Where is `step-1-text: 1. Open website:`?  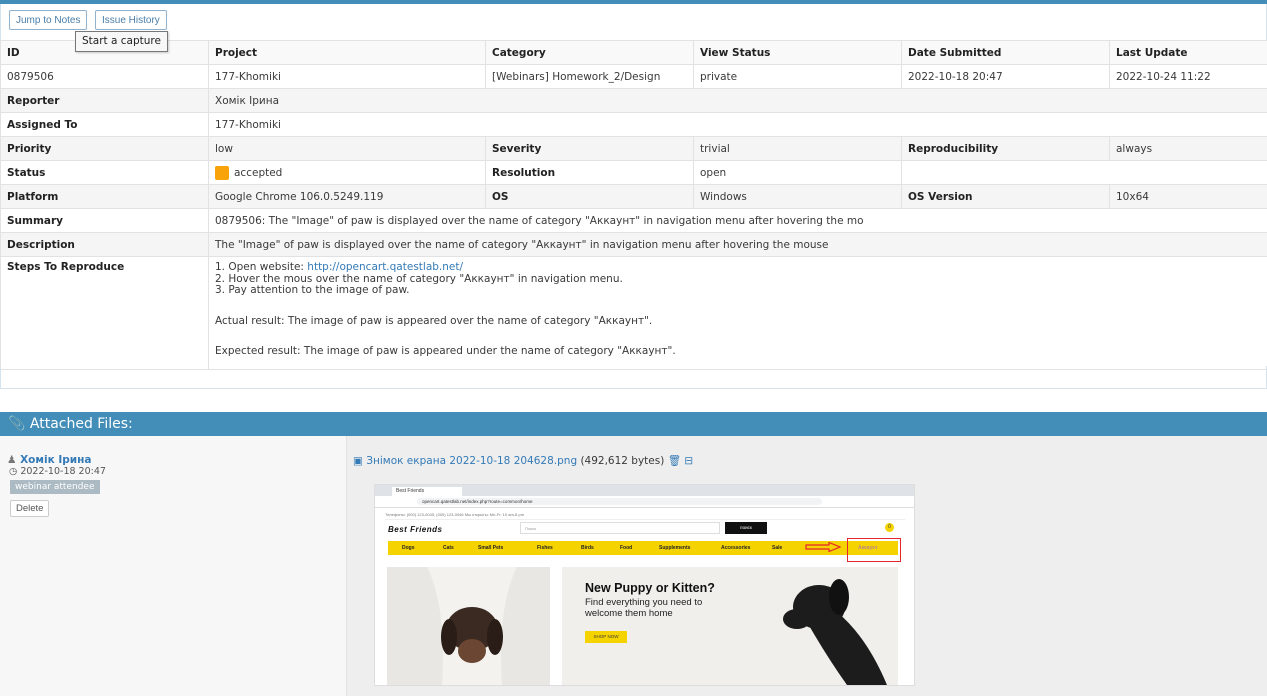 step-1-text: 1. Open website: is located at coordinates (261, 267).